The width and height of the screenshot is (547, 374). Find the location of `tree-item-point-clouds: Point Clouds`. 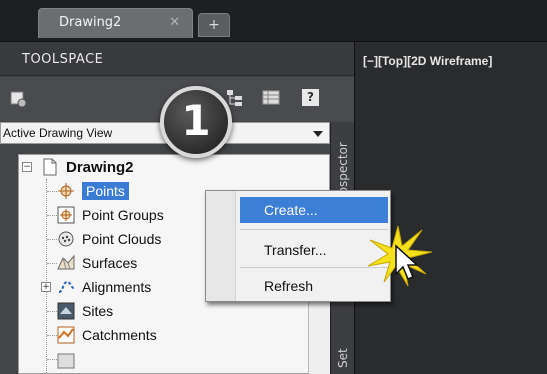

tree-item-point-clouds: Point Clouds is located at coordinates (109, 239).